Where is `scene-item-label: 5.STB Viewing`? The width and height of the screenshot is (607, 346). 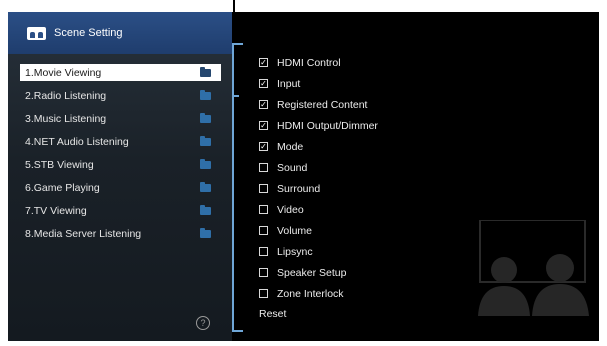
scene-item-label: 5.STB Viewing is located at coordinates (59, 164).